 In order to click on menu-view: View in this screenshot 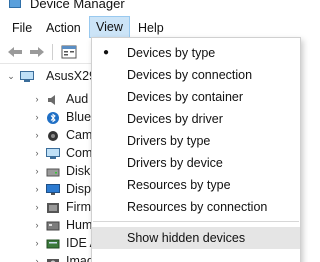, I will do `click(109, 27)`.